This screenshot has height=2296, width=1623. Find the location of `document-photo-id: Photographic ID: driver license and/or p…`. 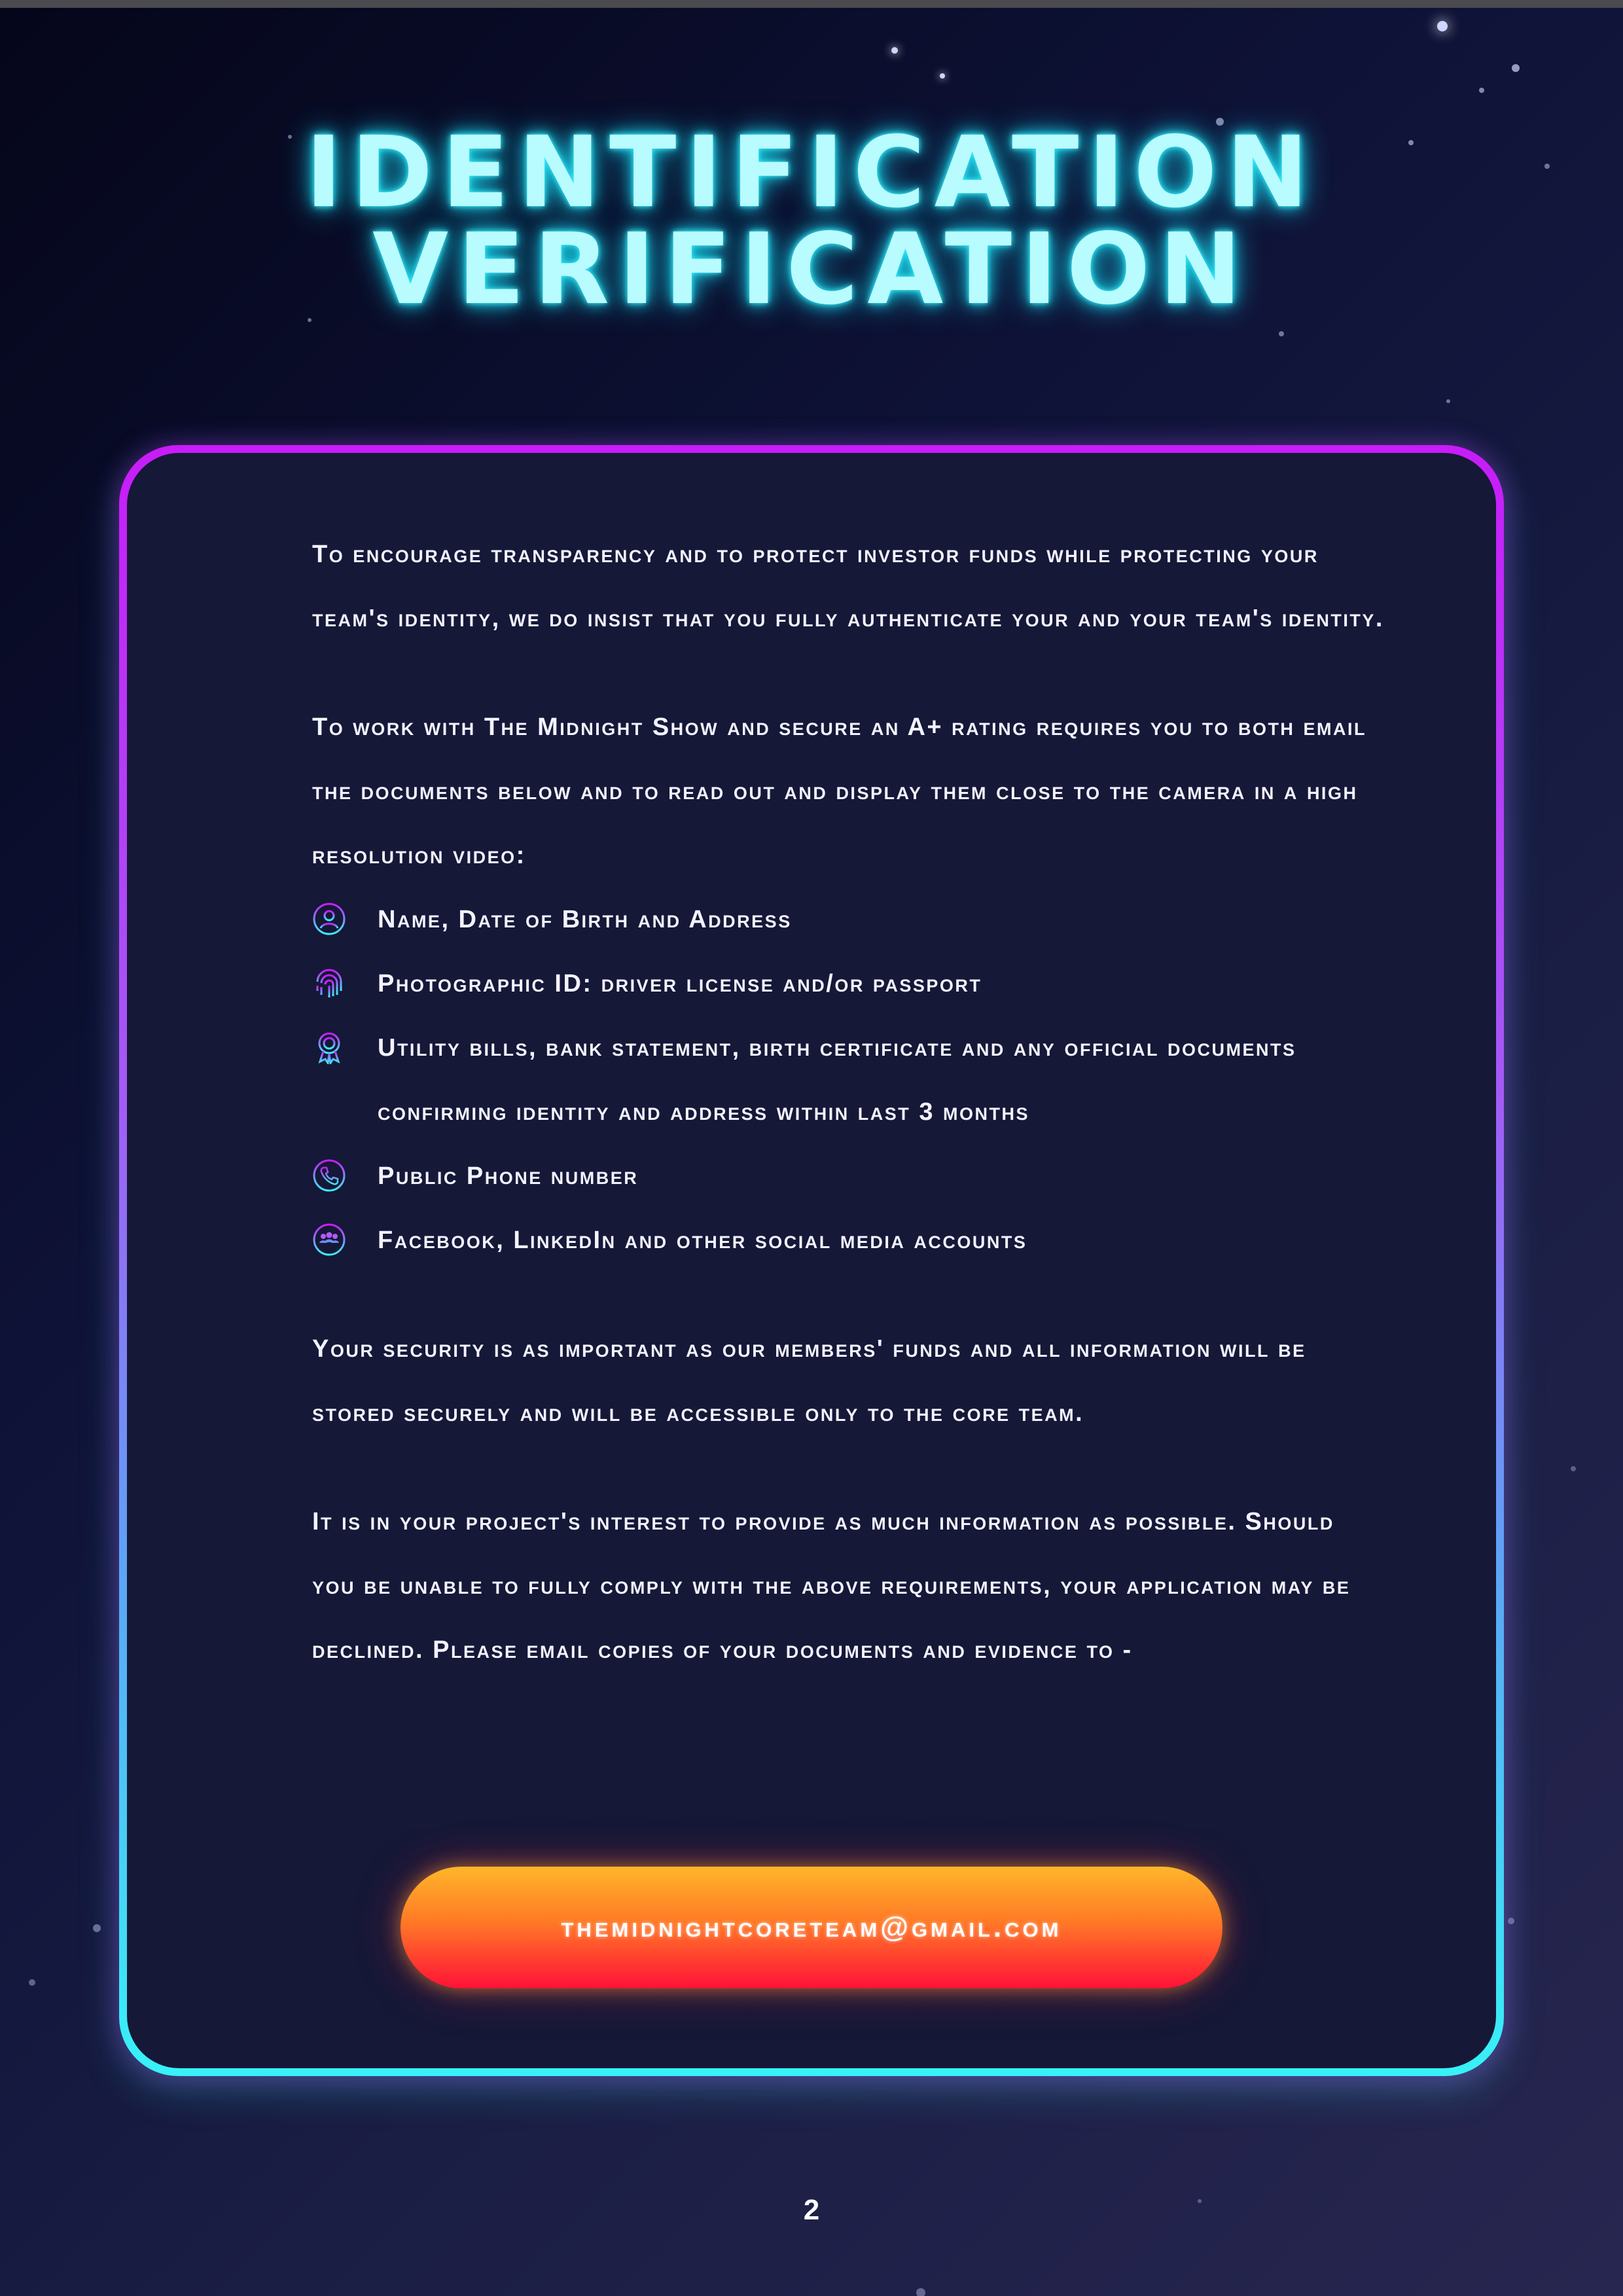

document-photo-id: Photographic ID: driver license and/or p… is located at coordinates (680, 983).